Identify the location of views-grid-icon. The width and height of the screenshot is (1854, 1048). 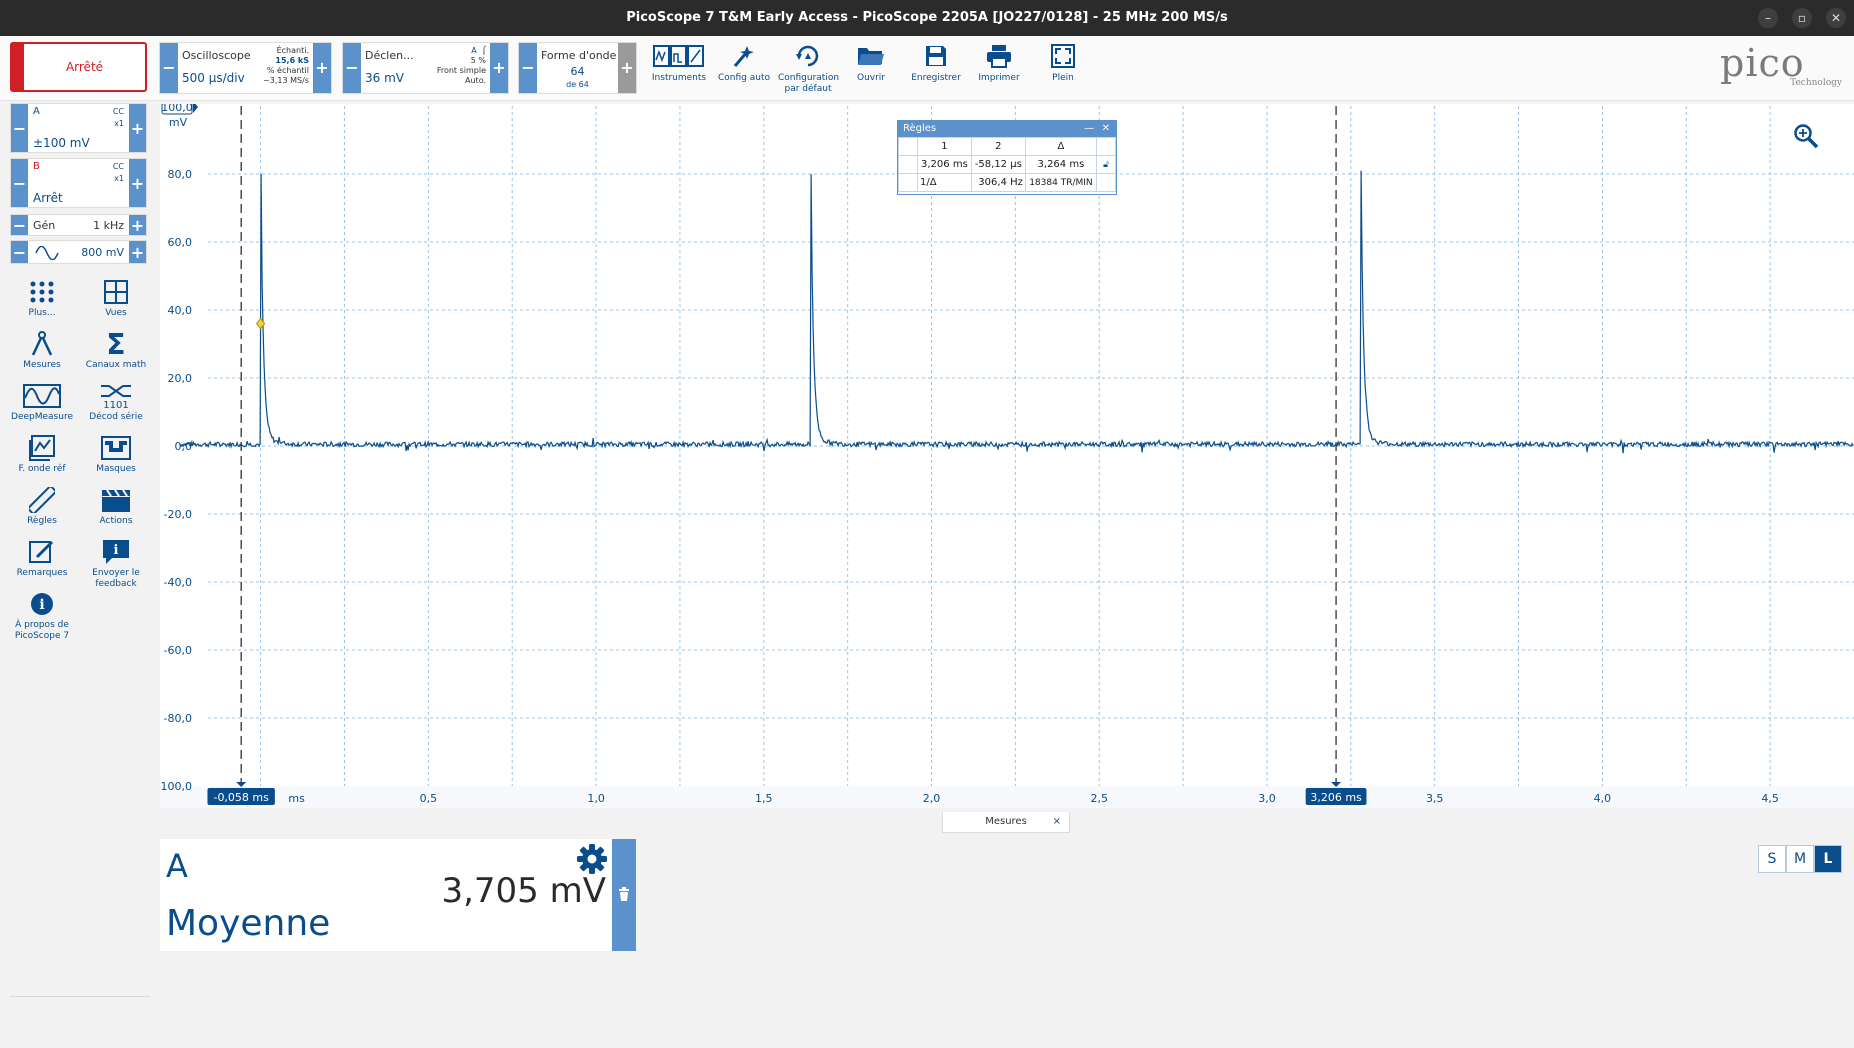
(116, 292).